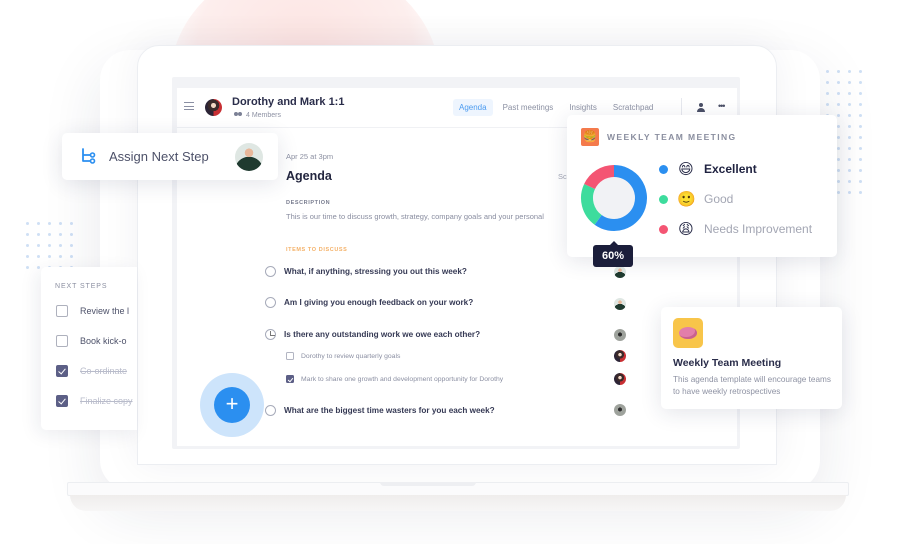 This screenshot has height=544, width=924. I want to click on members-icon, so click(238, 115).